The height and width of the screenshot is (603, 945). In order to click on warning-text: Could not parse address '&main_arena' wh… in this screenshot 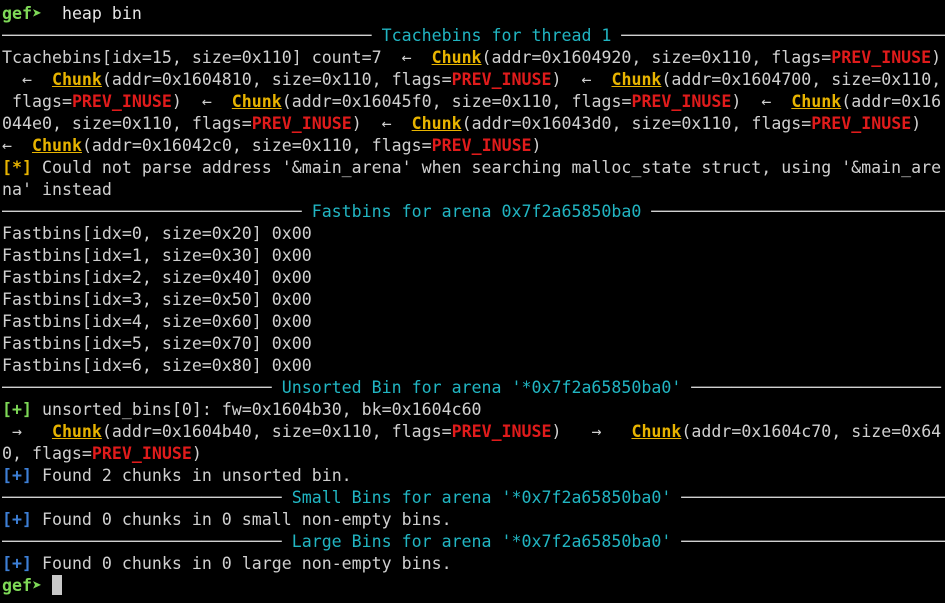, I will do `click(486, 167)`.